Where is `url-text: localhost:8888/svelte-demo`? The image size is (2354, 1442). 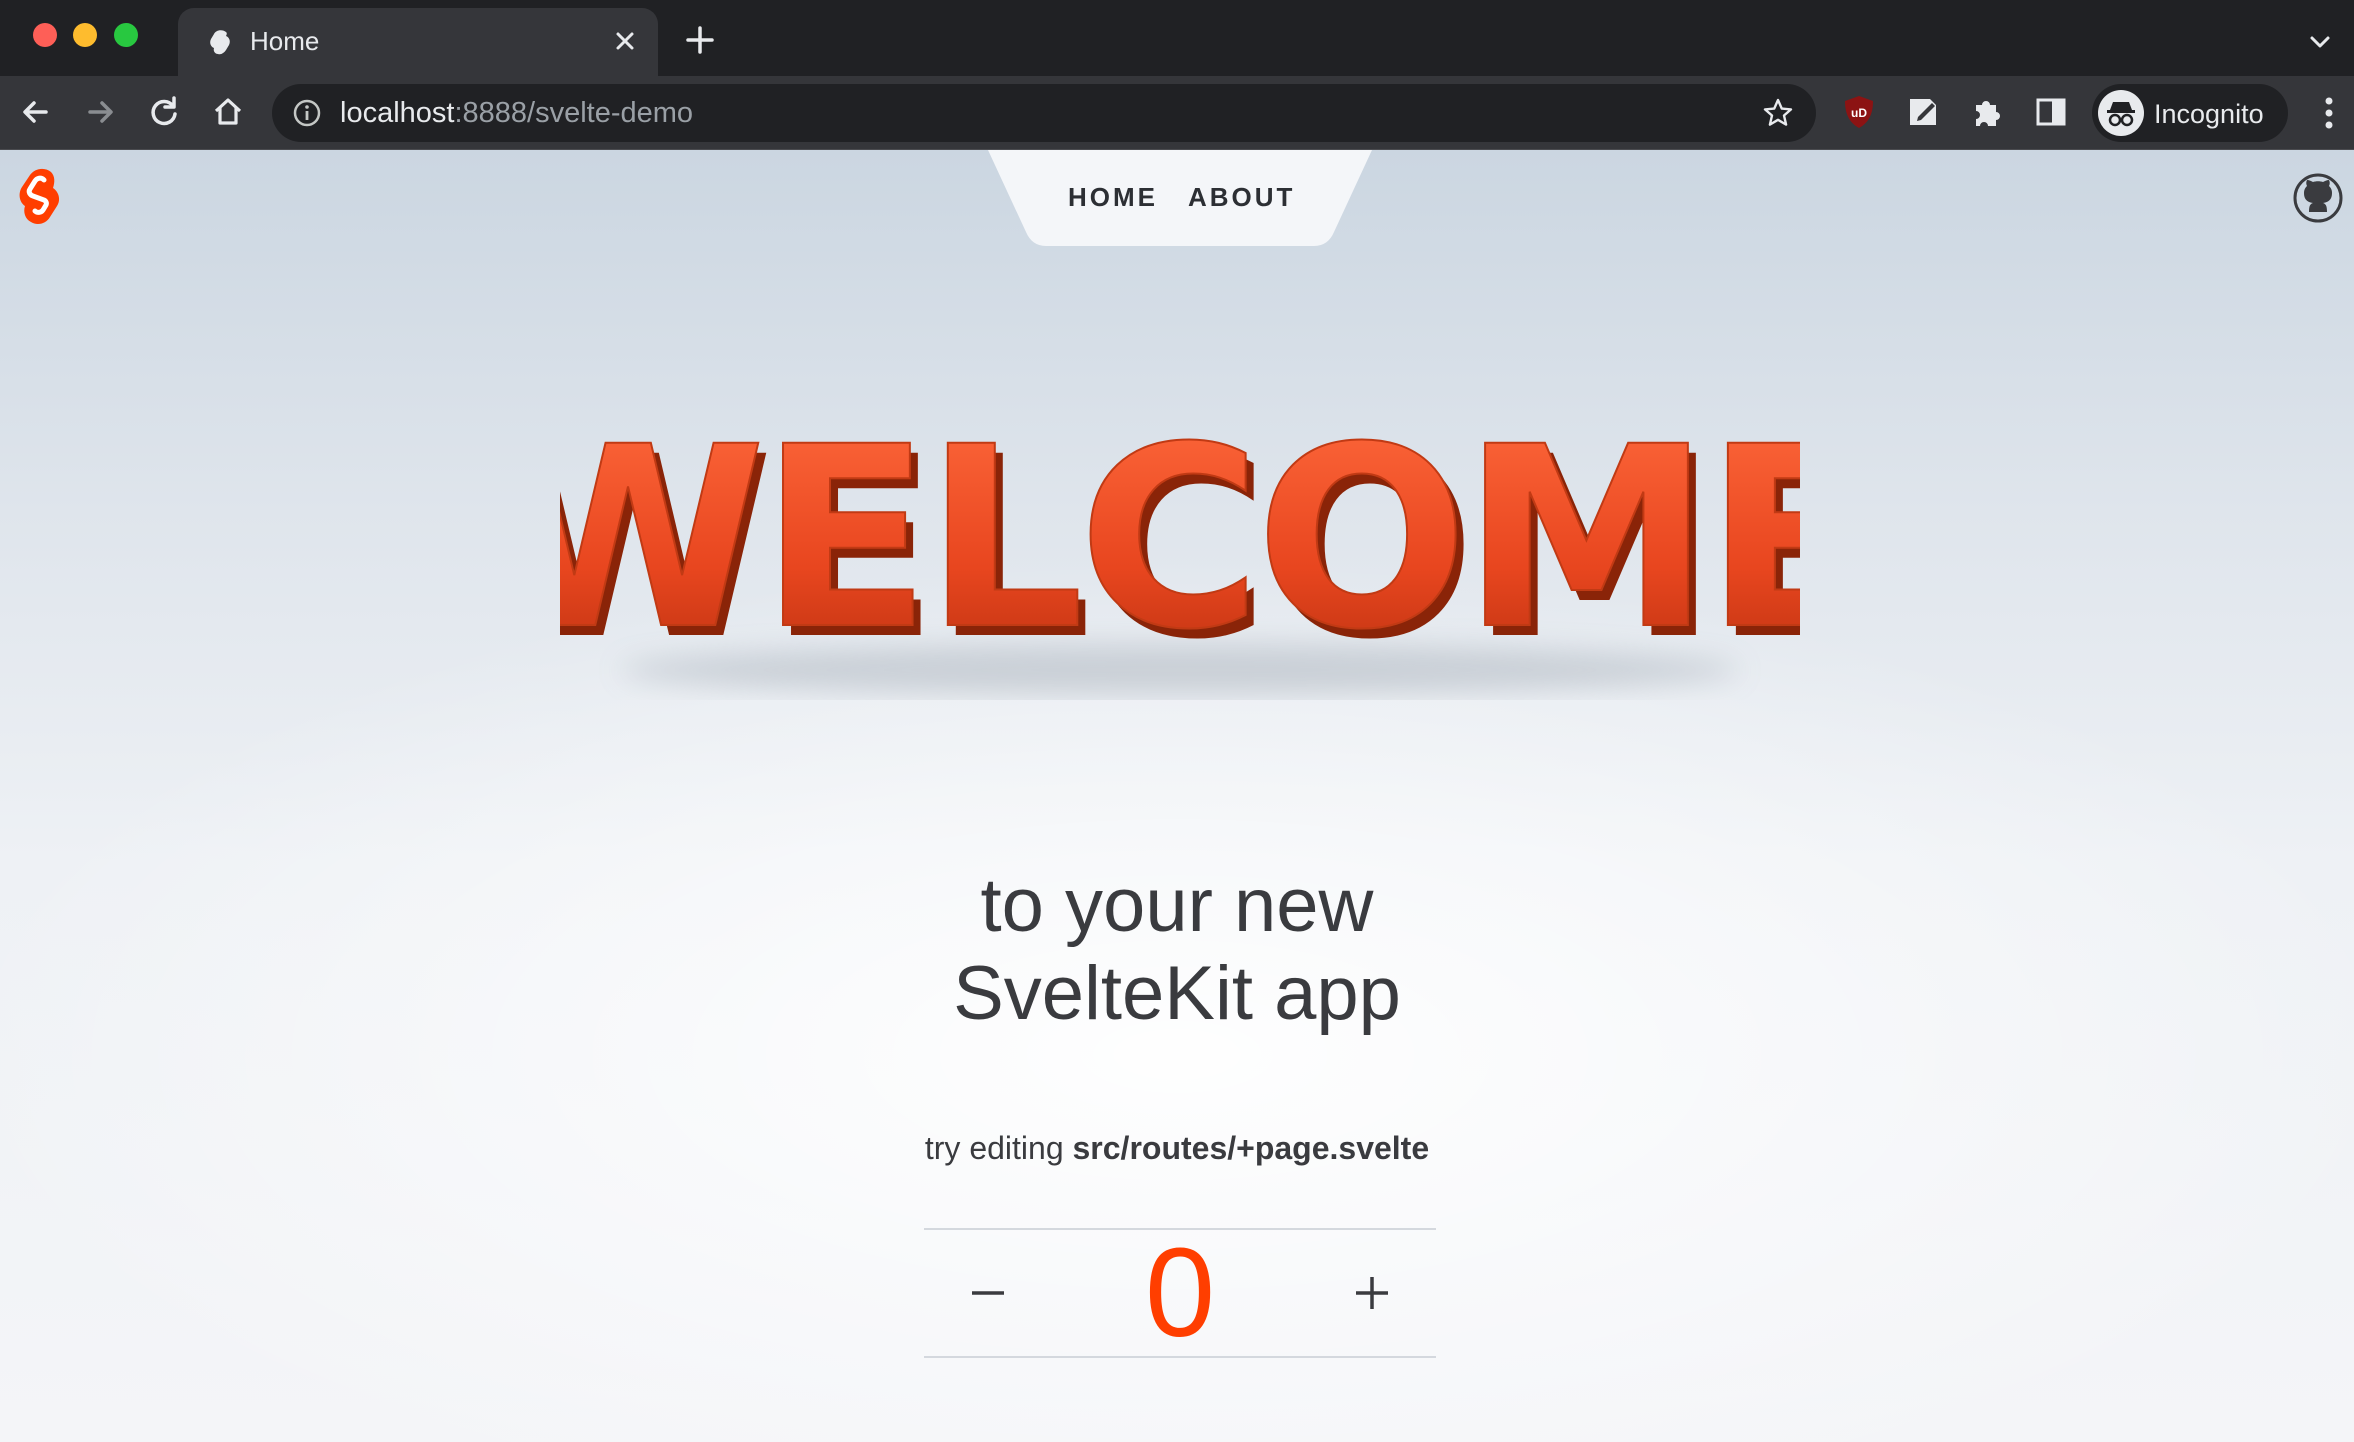
url-text: localhost:8888/svelte-demo is located at coordinates (516, 113).